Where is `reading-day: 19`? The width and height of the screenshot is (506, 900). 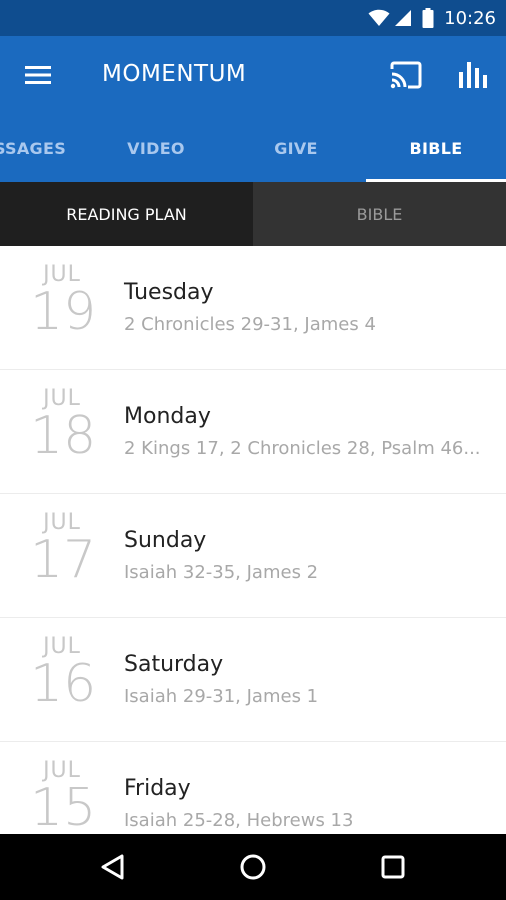 reading-day: 19 is located at coordinates (63, 312).